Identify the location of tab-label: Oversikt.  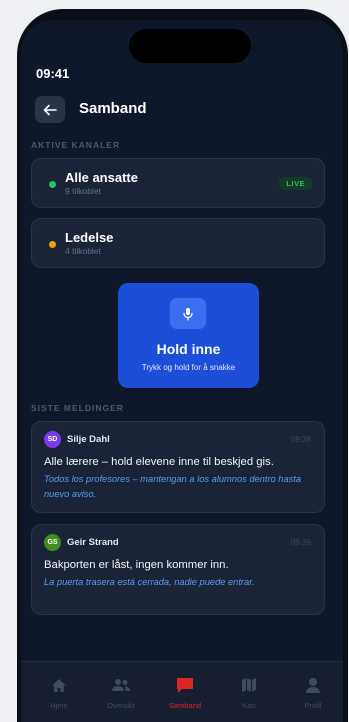
(121, 705).